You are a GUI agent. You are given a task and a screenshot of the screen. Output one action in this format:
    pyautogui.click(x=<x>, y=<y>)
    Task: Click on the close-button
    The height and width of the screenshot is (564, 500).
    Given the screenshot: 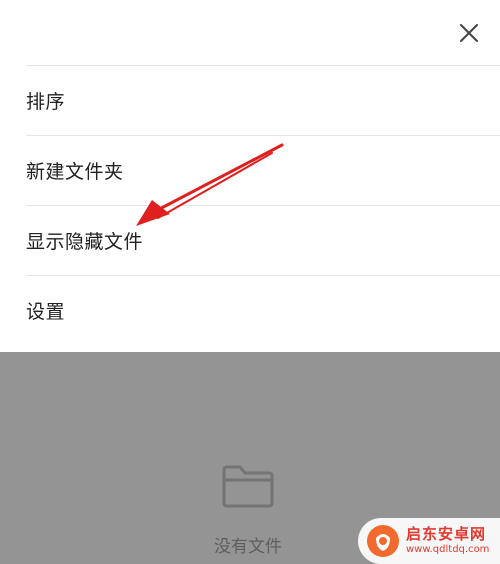 What is the action you would take?
    pyautogui.click(x=469, y=33)
    